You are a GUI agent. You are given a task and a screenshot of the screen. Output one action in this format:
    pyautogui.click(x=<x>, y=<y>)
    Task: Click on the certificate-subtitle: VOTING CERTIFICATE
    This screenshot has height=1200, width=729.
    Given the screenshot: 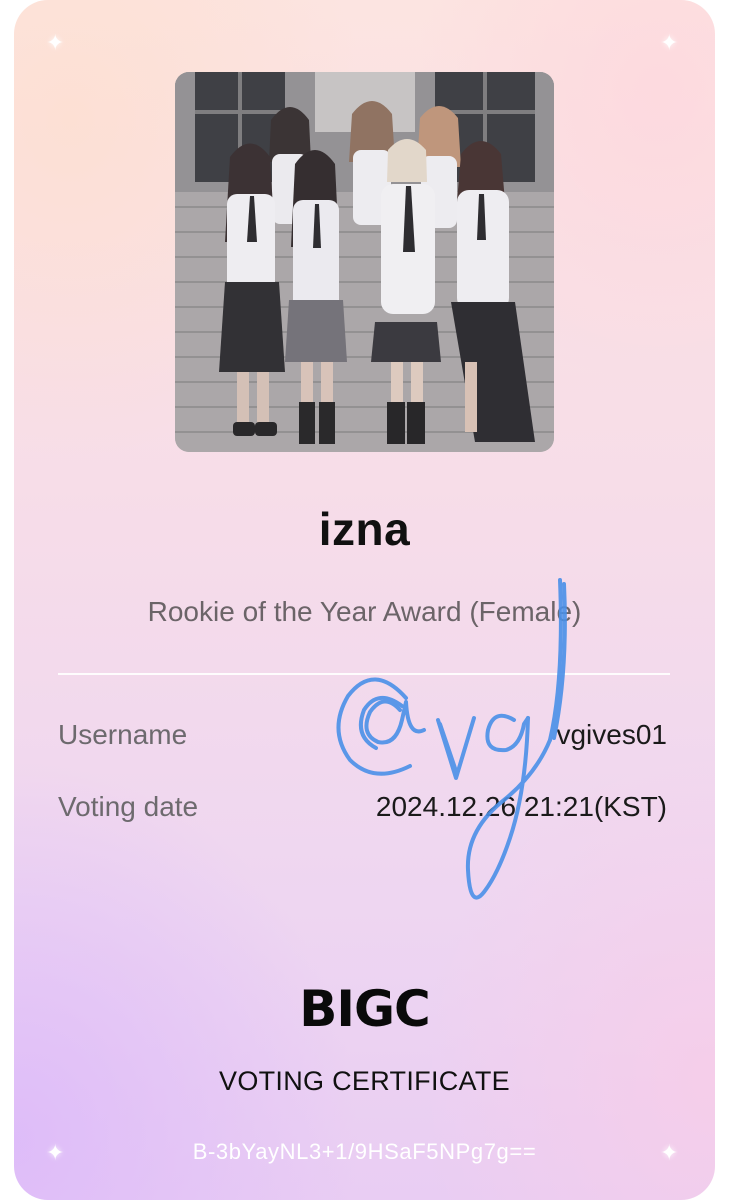 What is the action you would take?
    pyautogui.click(x=364, y=1081)
    